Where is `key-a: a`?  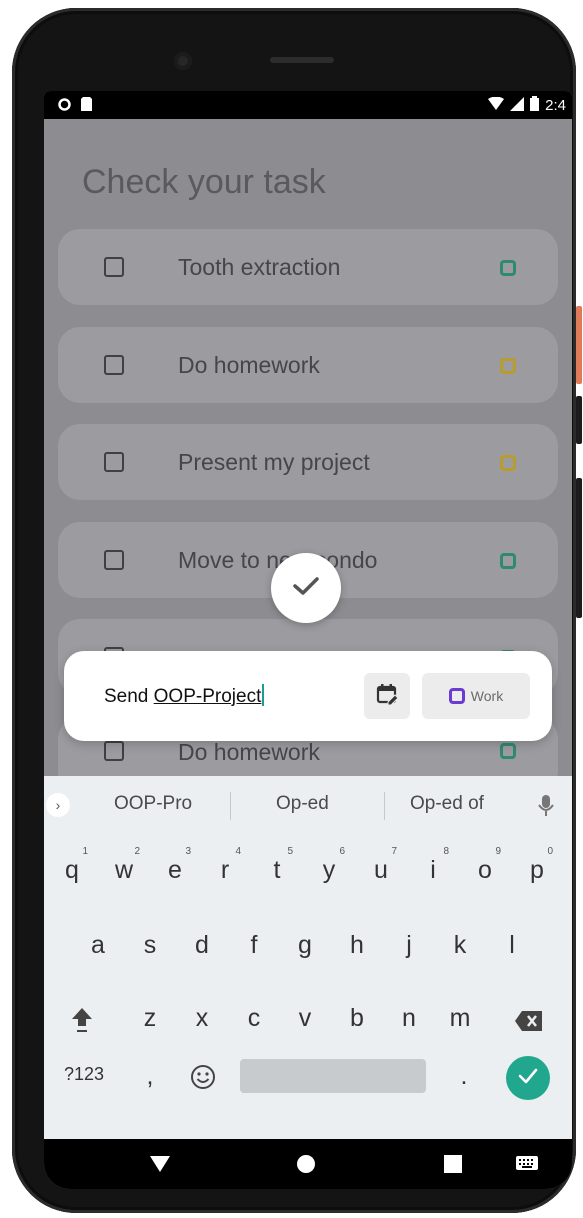
key-a: a is located at coordinates (98, 945).